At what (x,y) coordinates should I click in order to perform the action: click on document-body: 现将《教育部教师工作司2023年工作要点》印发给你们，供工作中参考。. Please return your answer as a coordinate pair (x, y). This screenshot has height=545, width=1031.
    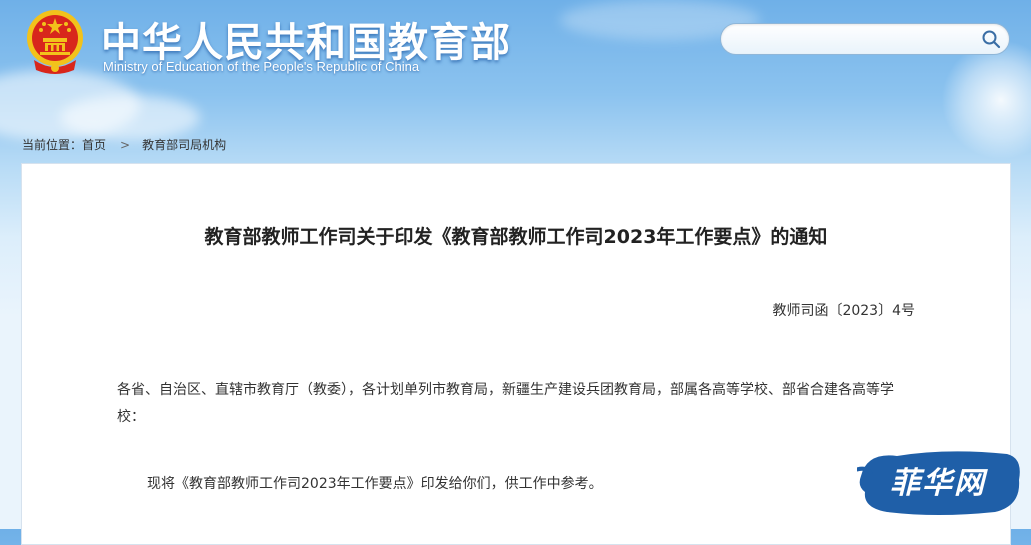
    Looking at the image, I should click on (375, 484).